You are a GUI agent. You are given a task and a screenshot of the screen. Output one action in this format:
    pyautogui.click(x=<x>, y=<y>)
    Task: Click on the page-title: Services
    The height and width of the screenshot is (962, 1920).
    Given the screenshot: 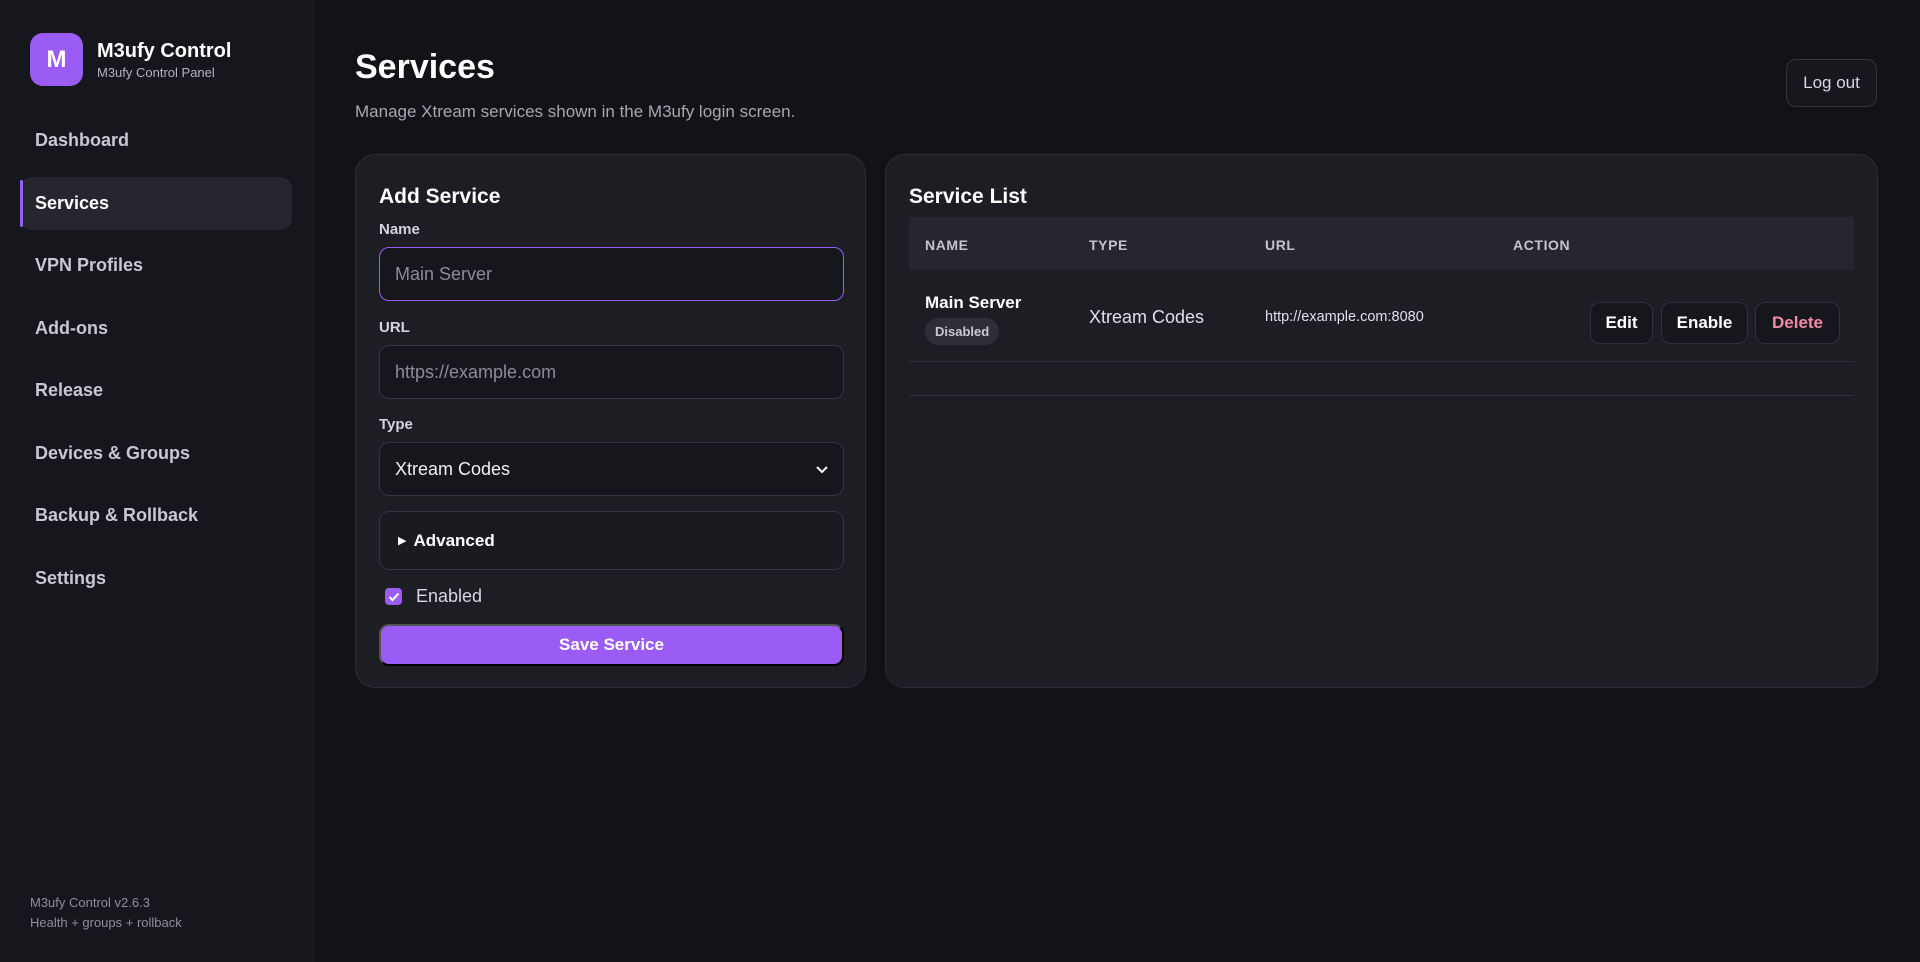 What is the action you would take?
    pyautogui.click(x=425, y=67)
    